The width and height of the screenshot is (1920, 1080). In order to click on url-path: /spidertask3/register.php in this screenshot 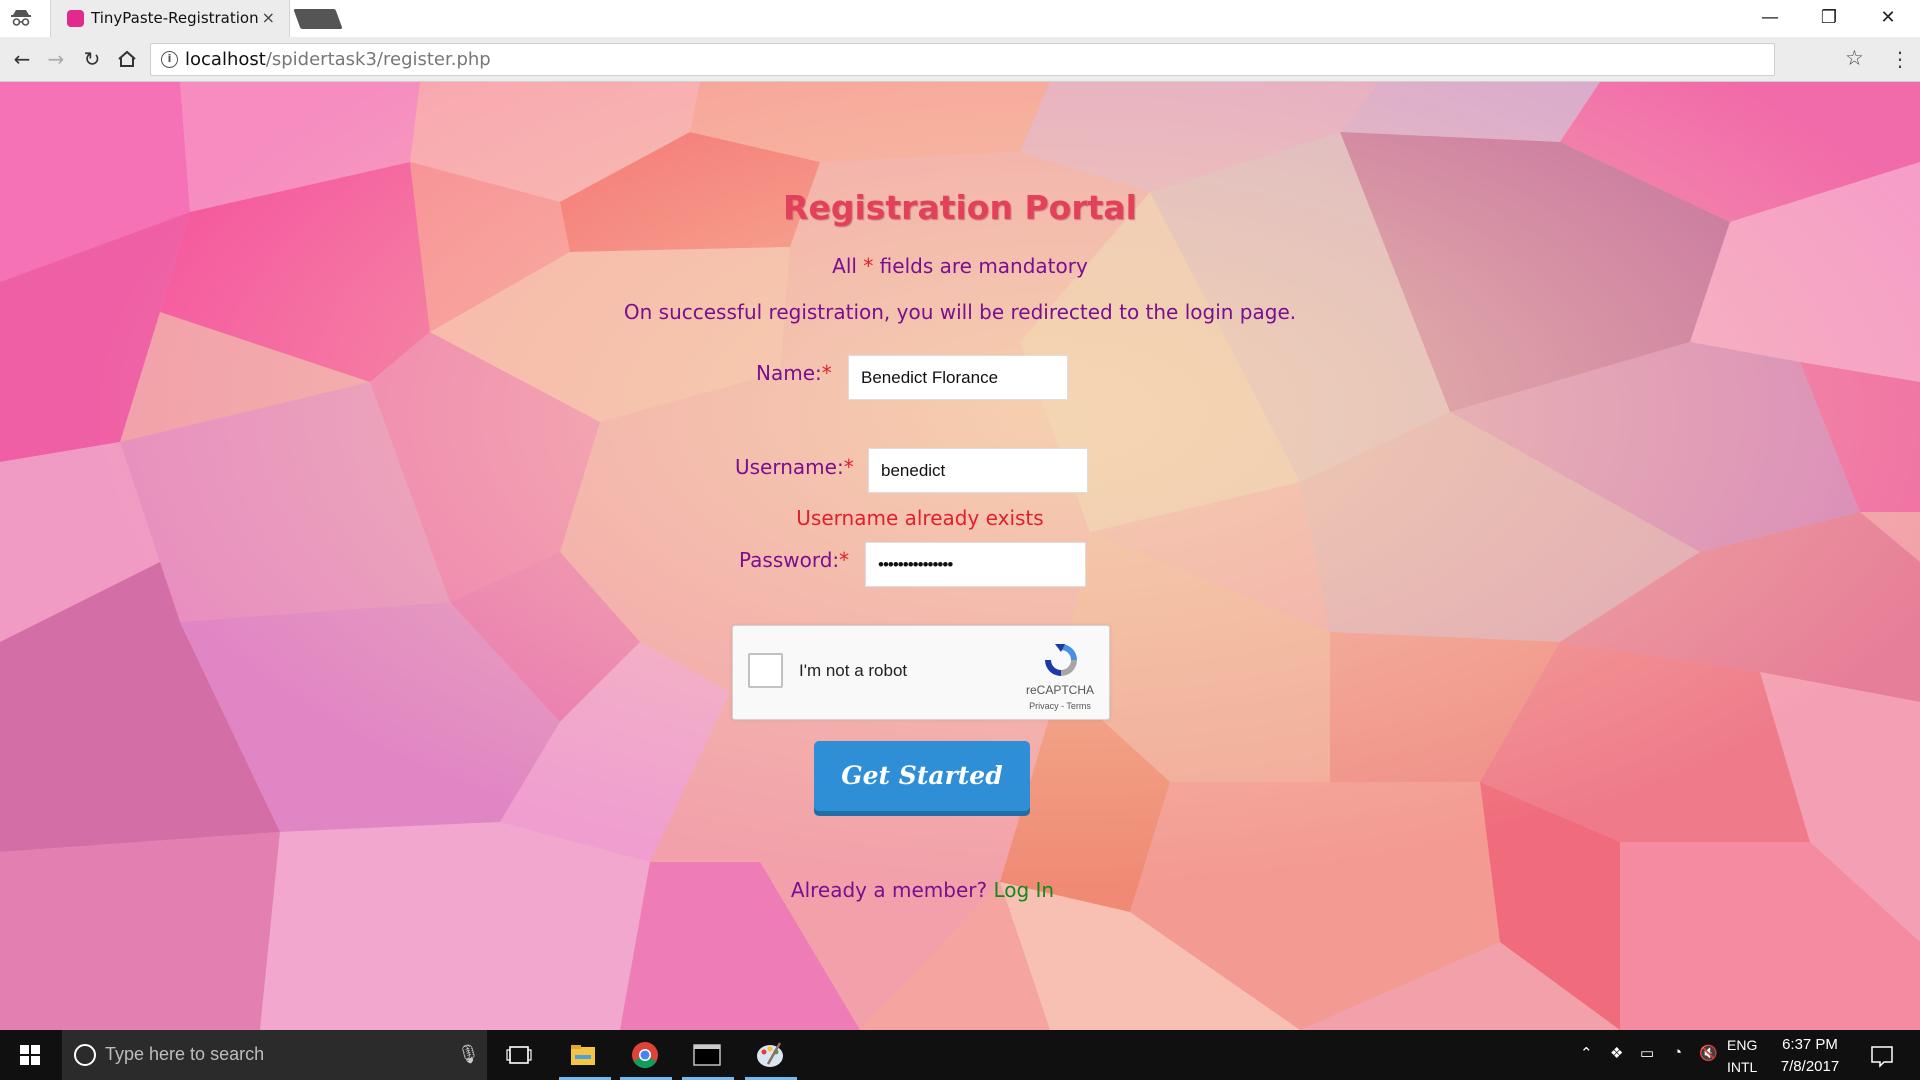, I will do `click(378, 59)`.